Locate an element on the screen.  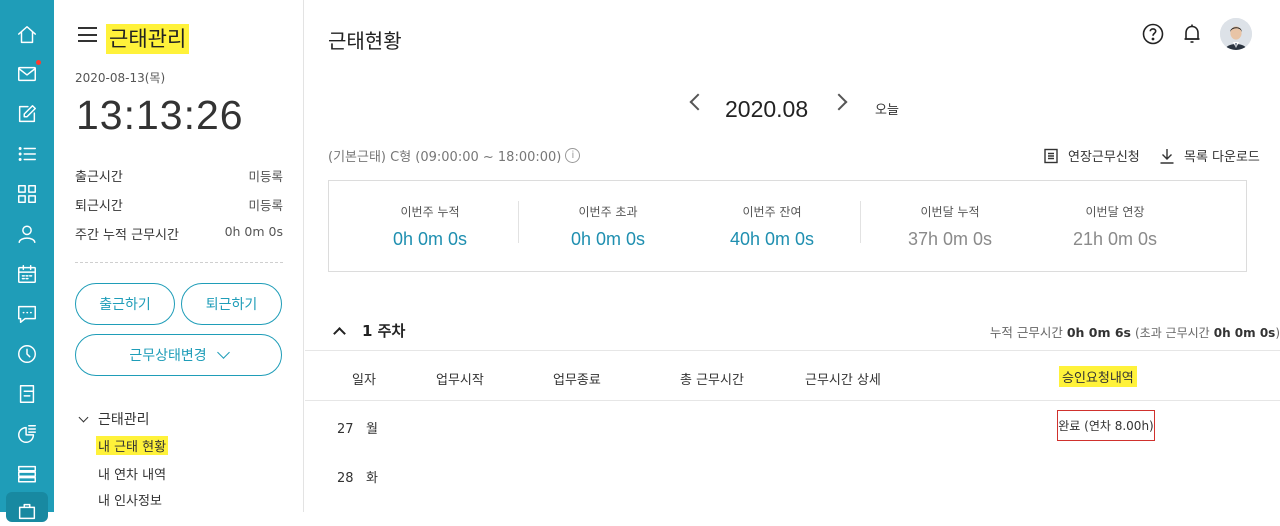
notification-dot is located at coordinates (38, 62).